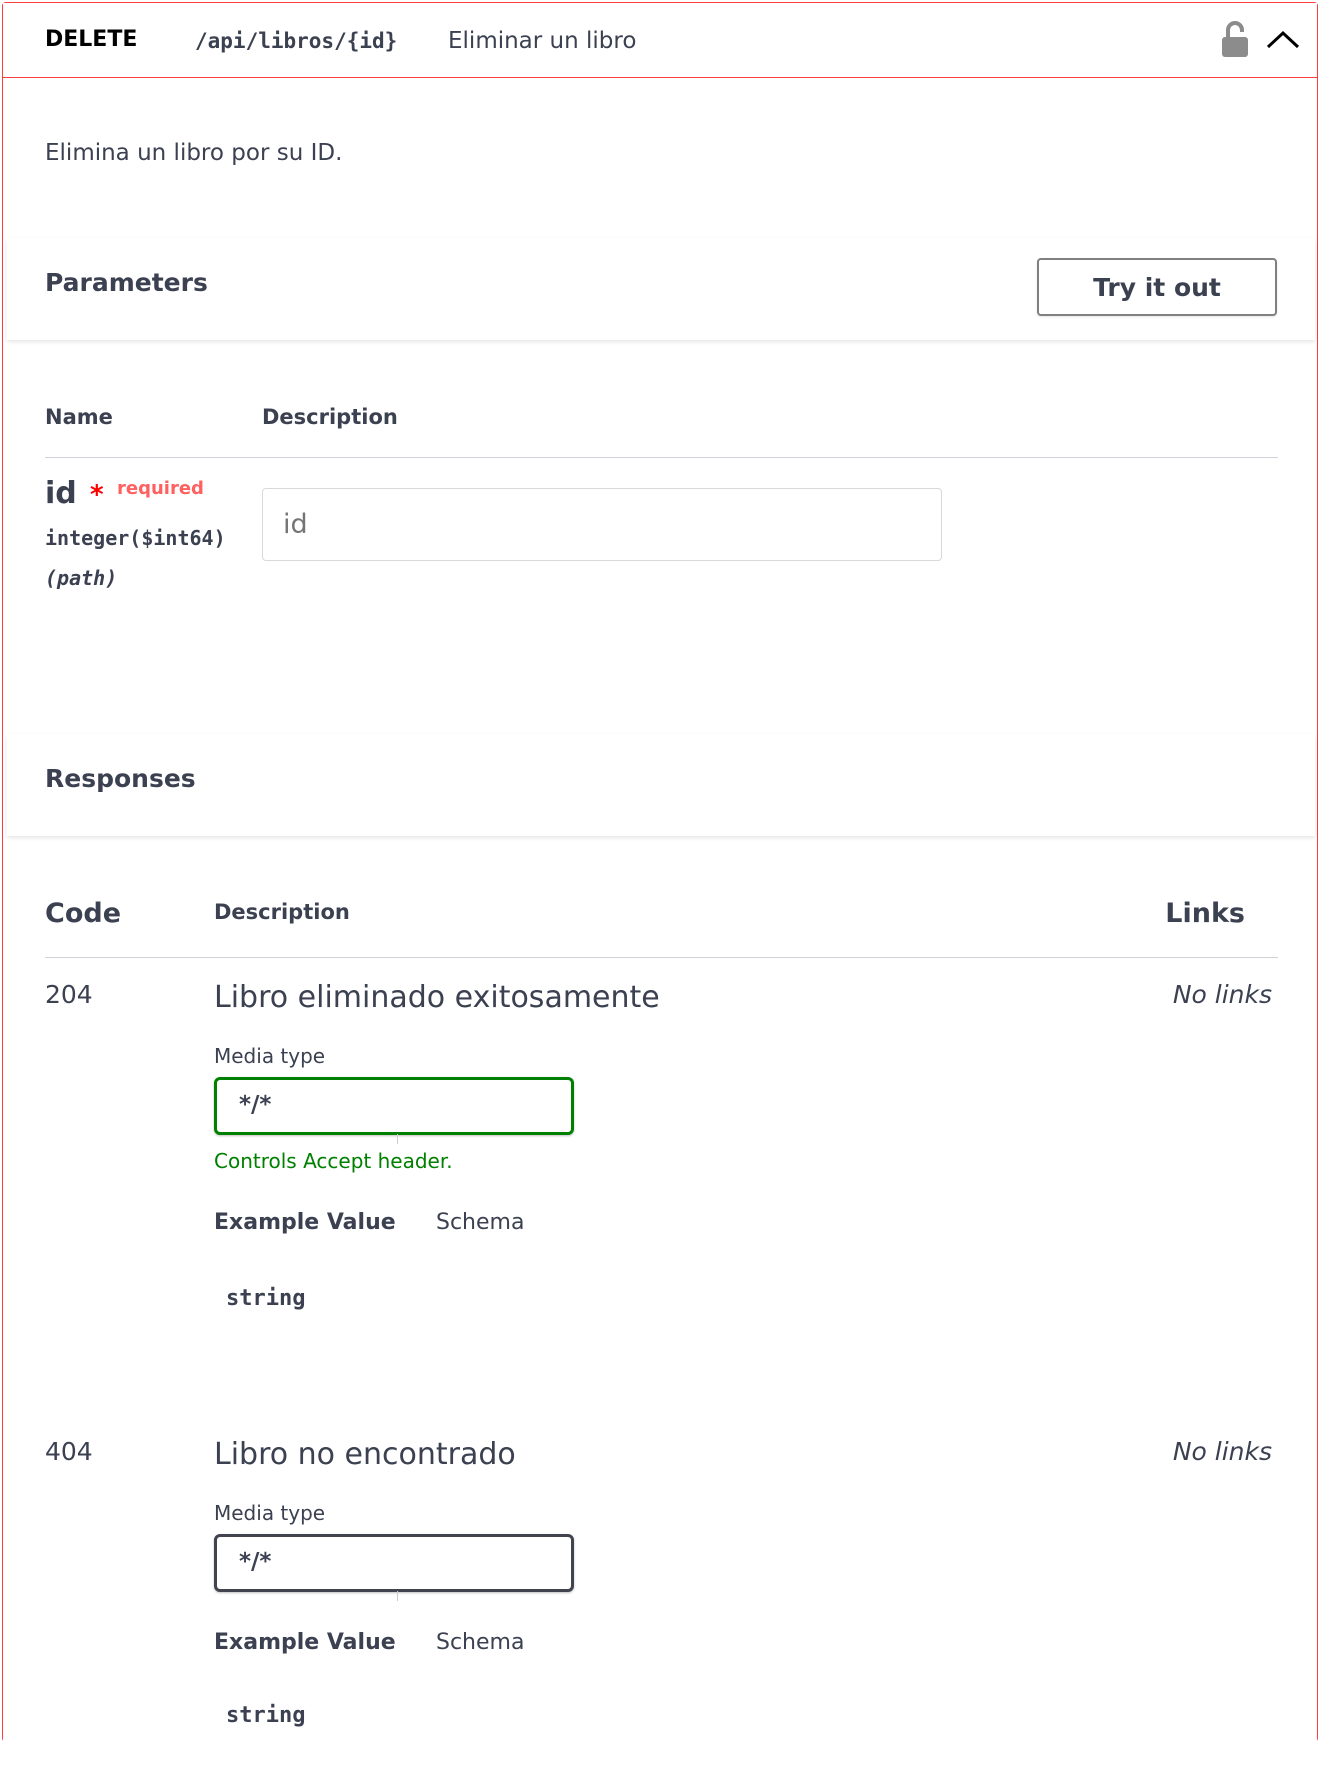 The height and width of the screenshot is (1778, 1321). Describe the element at coordinates (61, 493) in the screenshot. I see `param-name: id` at that location.